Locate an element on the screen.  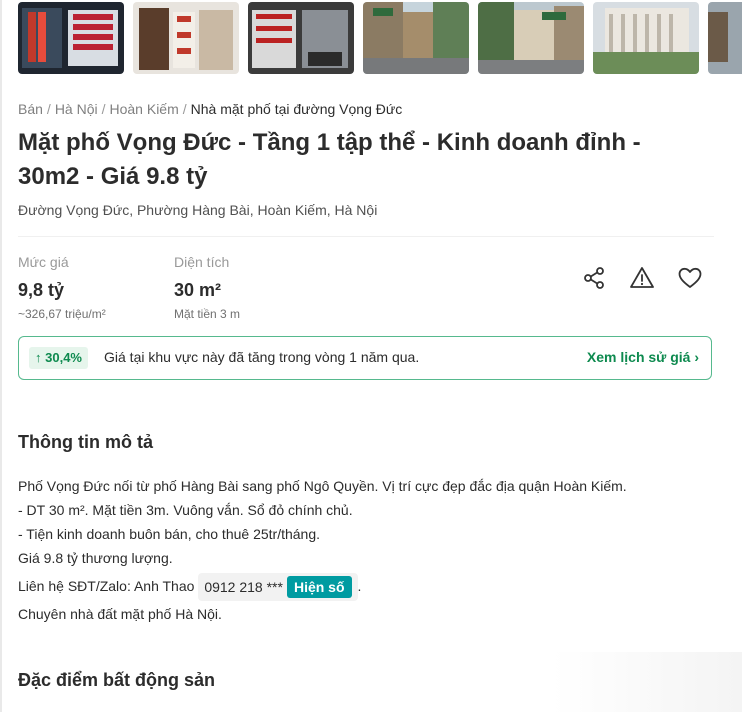
breadcrumb-item-current: Nhà mặt phố tại đường Vọng Đức is located at coordinates (296, 109).